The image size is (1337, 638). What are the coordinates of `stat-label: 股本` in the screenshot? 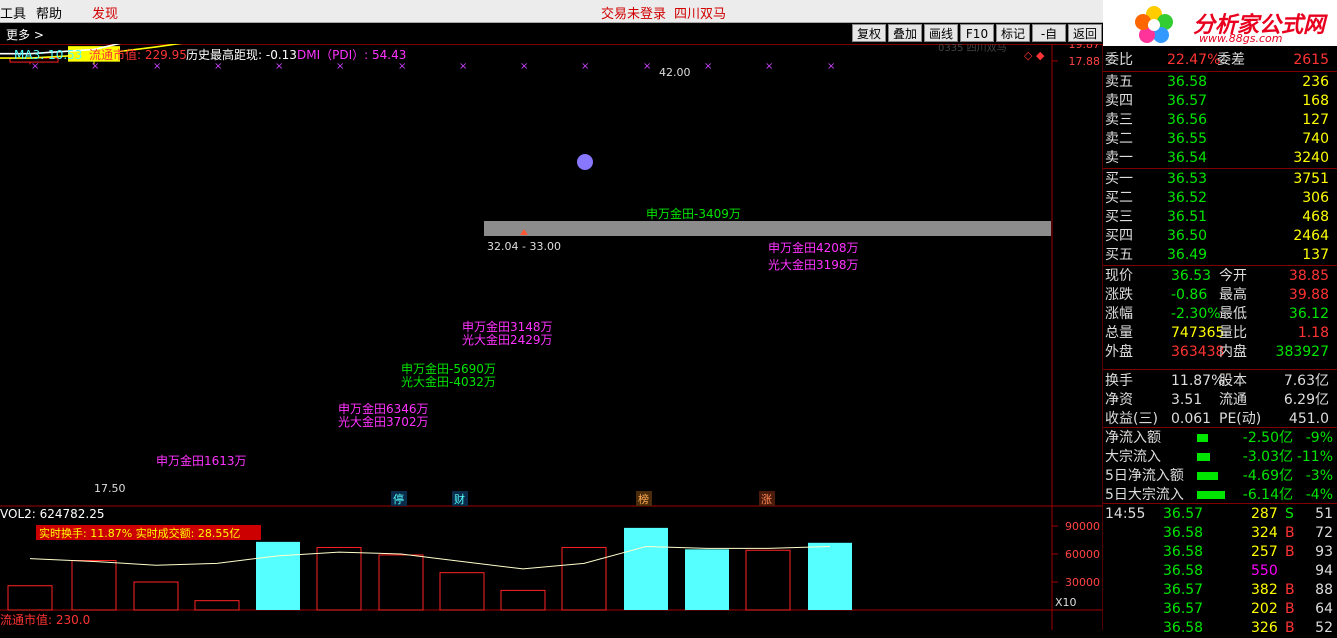 It's located at (1233, 381).